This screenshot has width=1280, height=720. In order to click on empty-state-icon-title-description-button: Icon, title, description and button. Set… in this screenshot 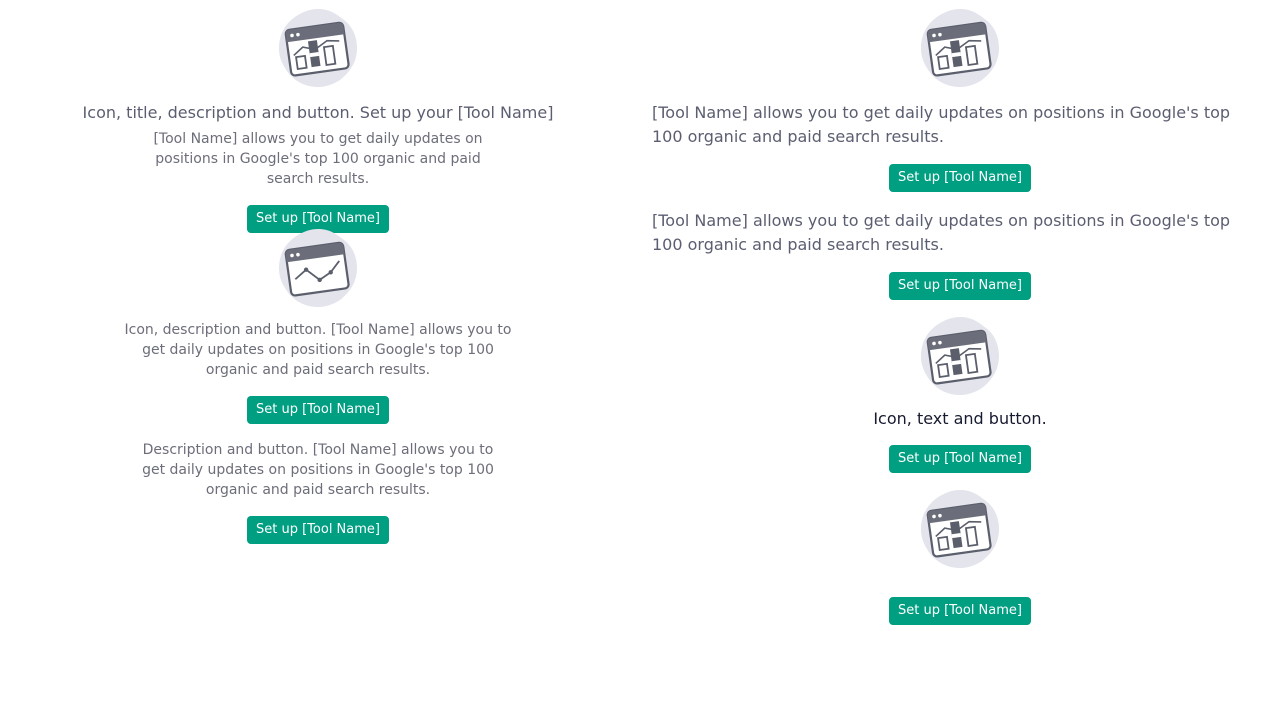, I will do `click(318, 120)`.